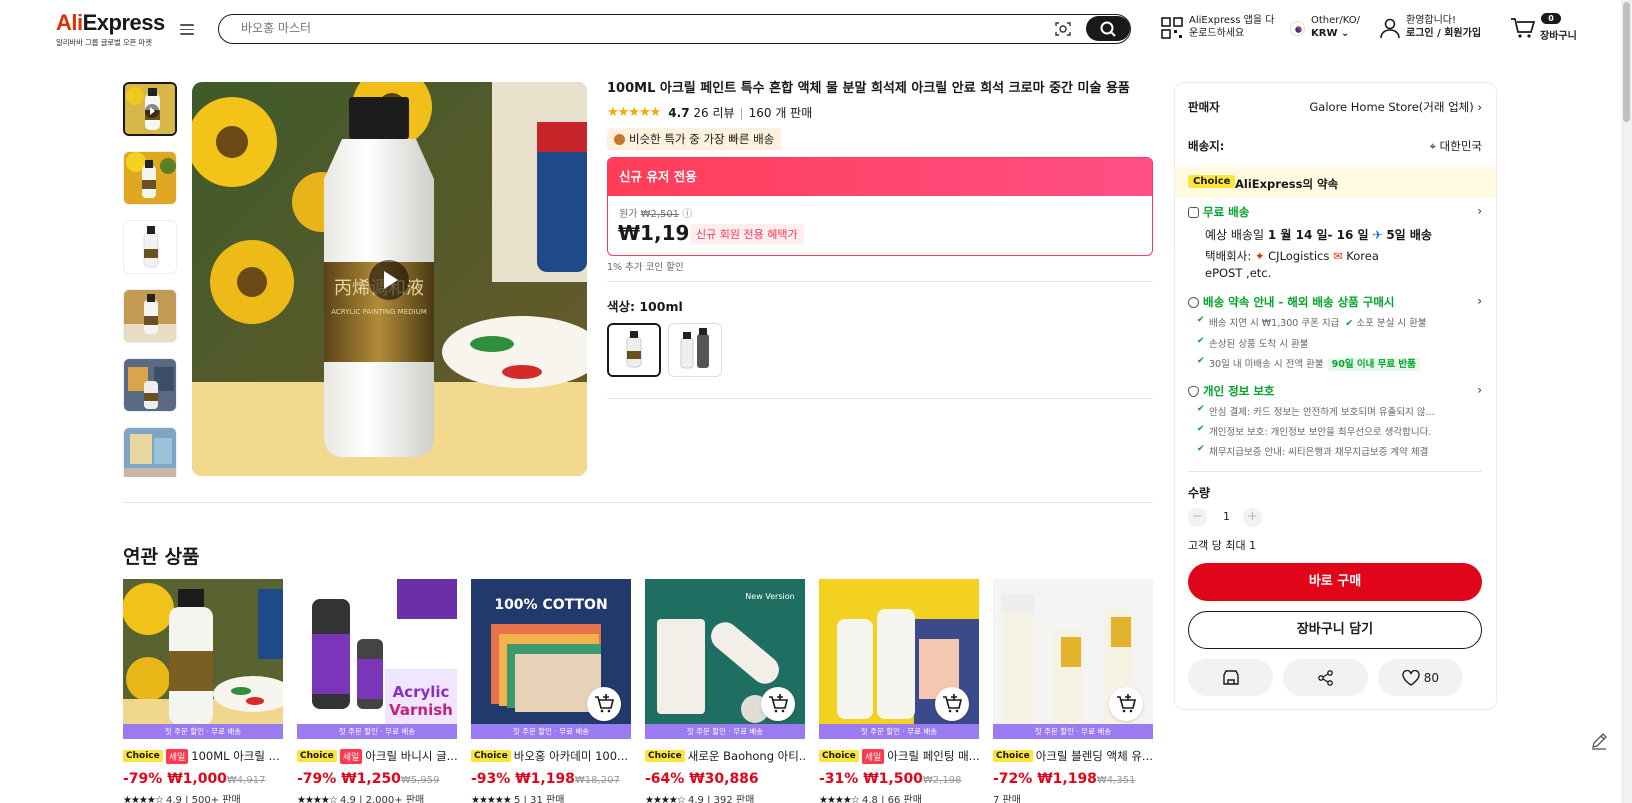  Describe the element at coordinates (1335, 27) in the screenshot. I see `language-currency-selector: Other/KO/ KRW ⌄` at that location.